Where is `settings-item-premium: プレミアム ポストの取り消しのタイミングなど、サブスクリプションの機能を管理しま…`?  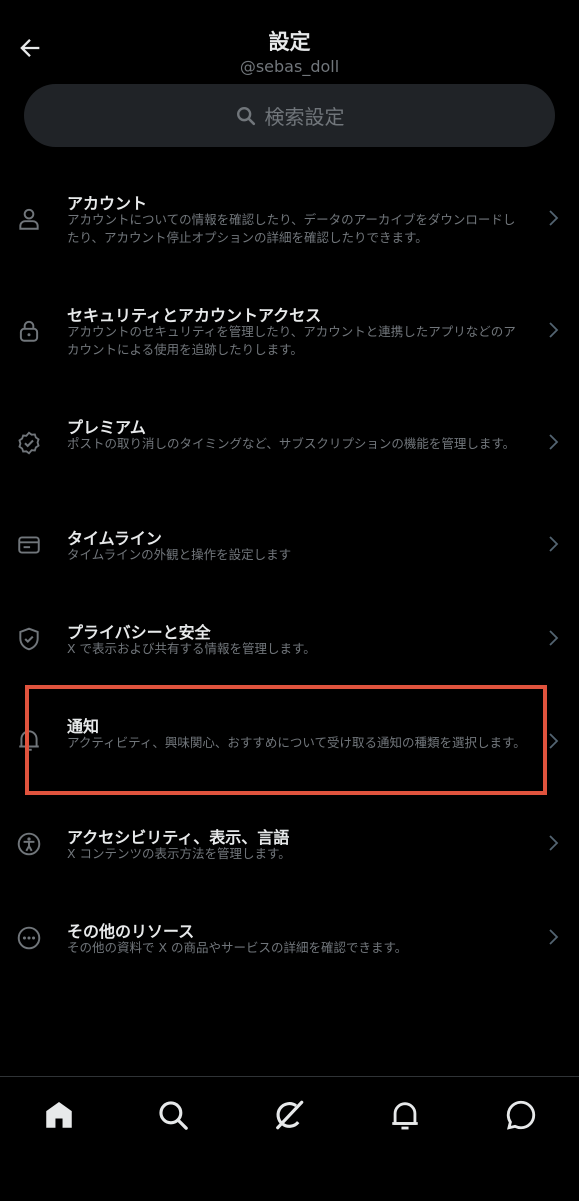 settings-item-premium: プレミアム ポストの取り消しのタイミングなど、サブスクリプションの機能を管理しま… is located at coordinates (289, 449).